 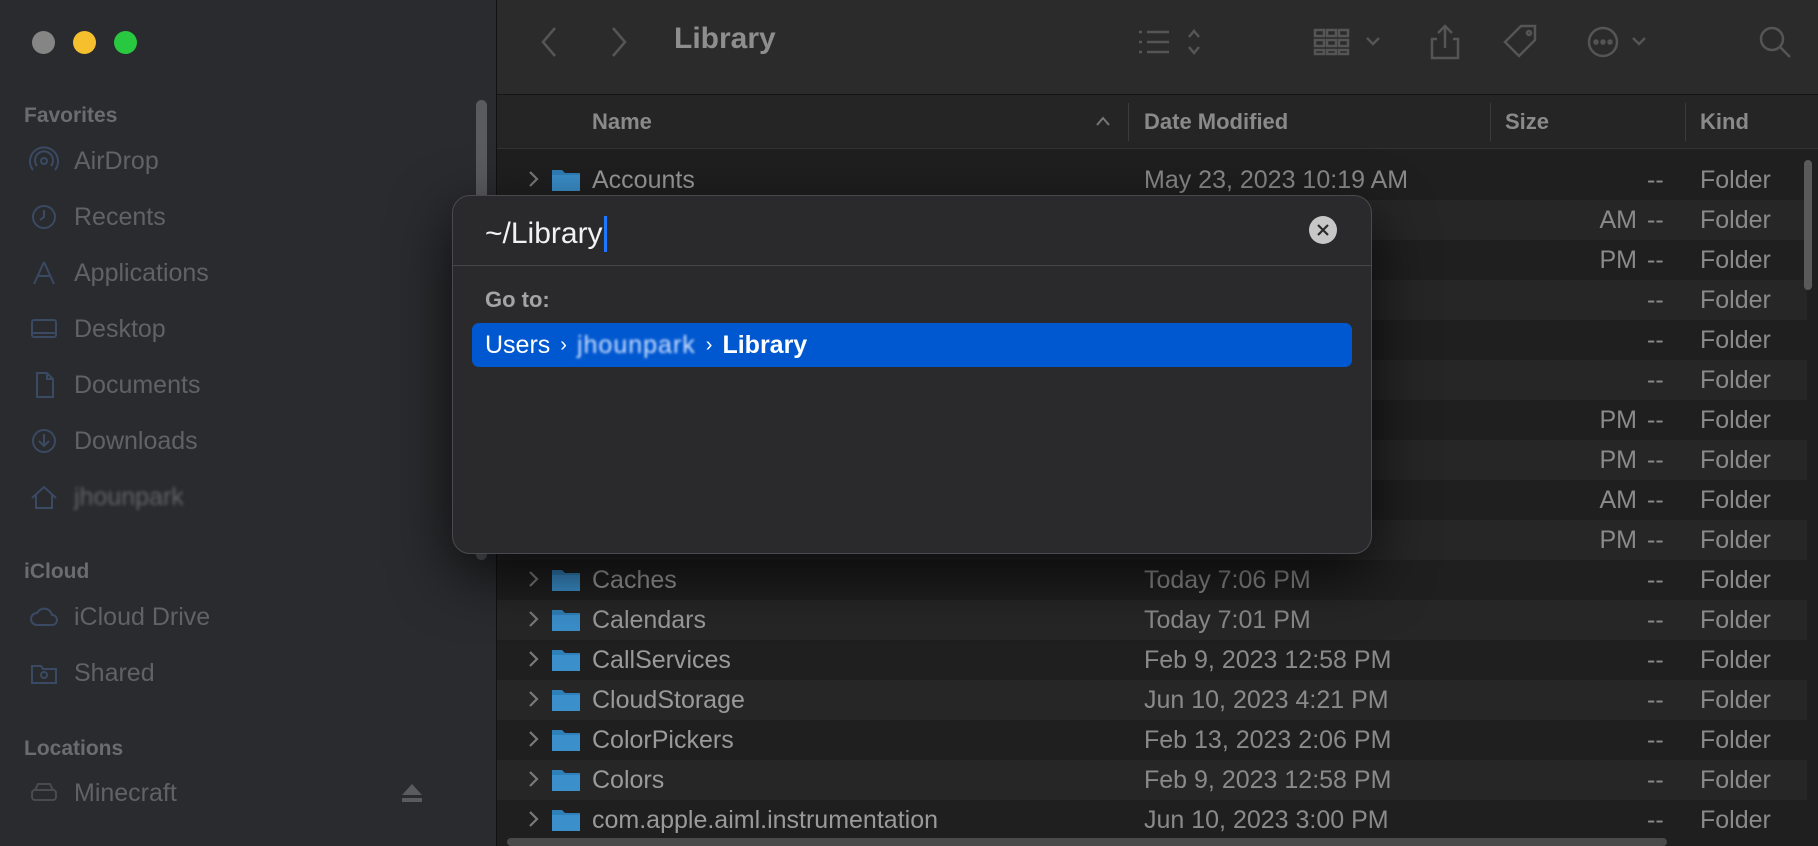 What do you see at coordinates (44, 161) in the screenshot?
I see `airdrop-icon` at bounding box center [44, 161].